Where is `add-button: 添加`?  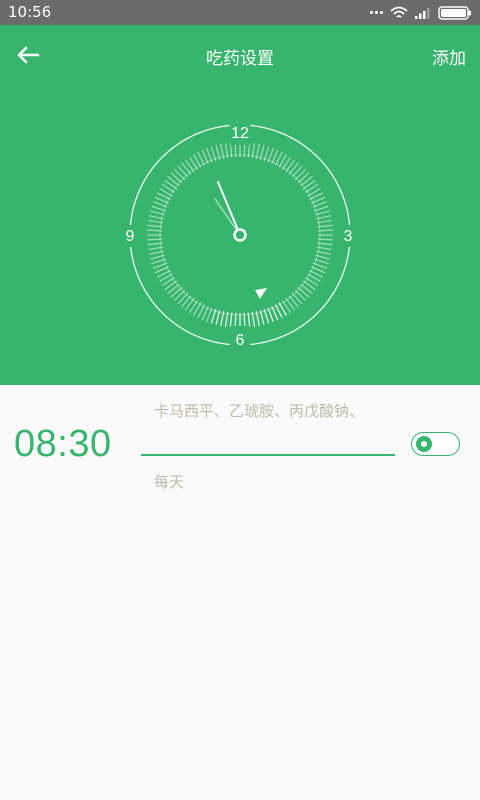 add-button: 添加 is located at coordinates (449, 56).